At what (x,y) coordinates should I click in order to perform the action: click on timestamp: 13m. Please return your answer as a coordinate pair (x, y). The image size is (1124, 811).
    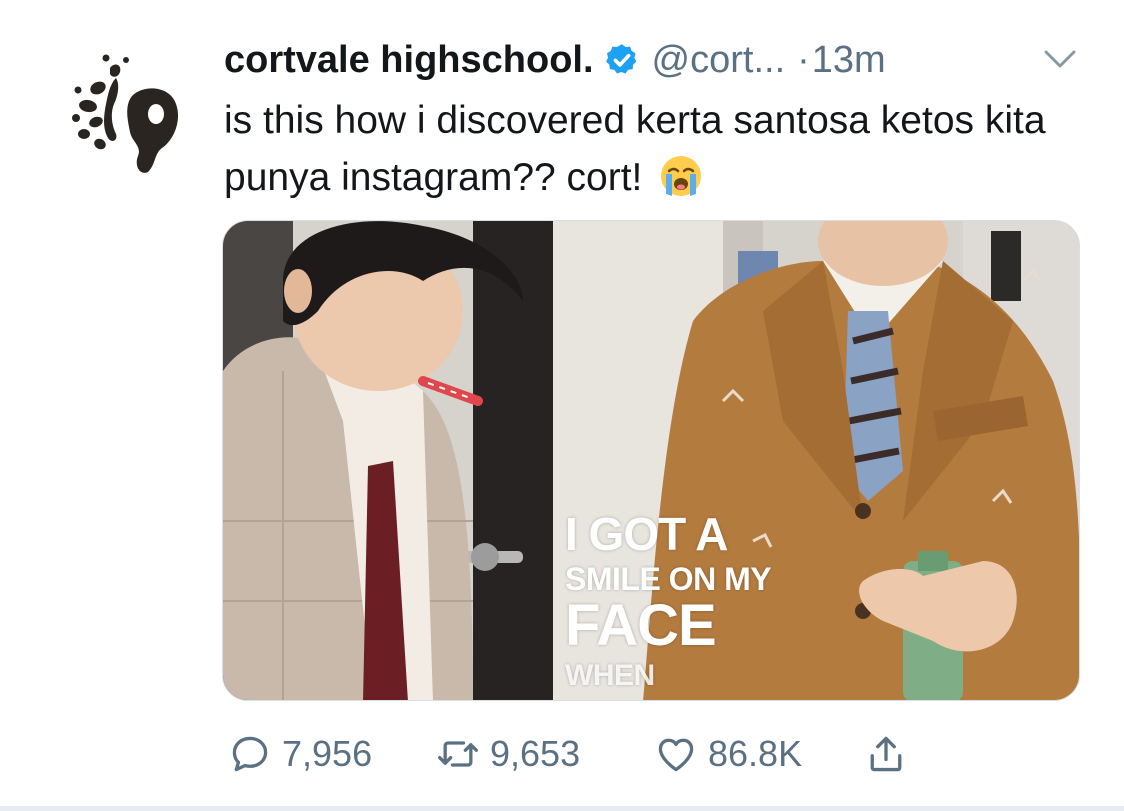
    Looking at the image, I should click on (849, 60).